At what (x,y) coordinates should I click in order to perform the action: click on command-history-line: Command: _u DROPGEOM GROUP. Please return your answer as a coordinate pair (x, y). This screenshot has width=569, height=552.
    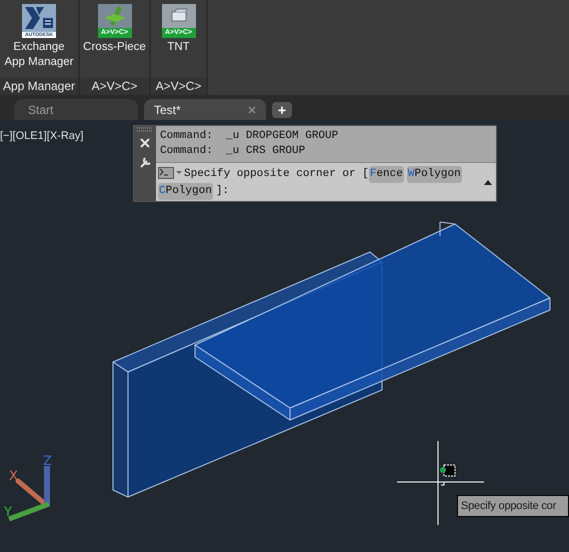
    Looking at the image, I should click on (250, 136).